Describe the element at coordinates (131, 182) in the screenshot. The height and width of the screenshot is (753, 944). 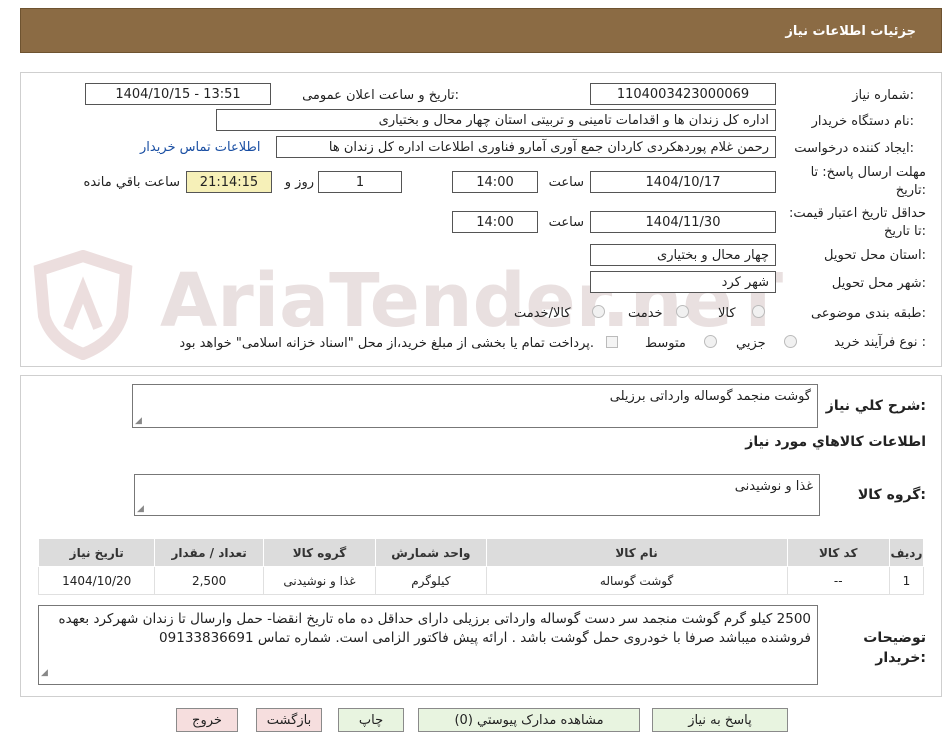
I see `remaining-time-label: ساعت باقي مانده` at that location.